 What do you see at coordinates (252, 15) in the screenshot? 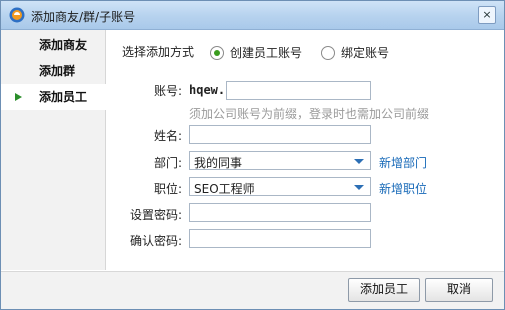
I see `title-bar: 添加商友/群/子账号 ×` at bounding box center [252, 15].